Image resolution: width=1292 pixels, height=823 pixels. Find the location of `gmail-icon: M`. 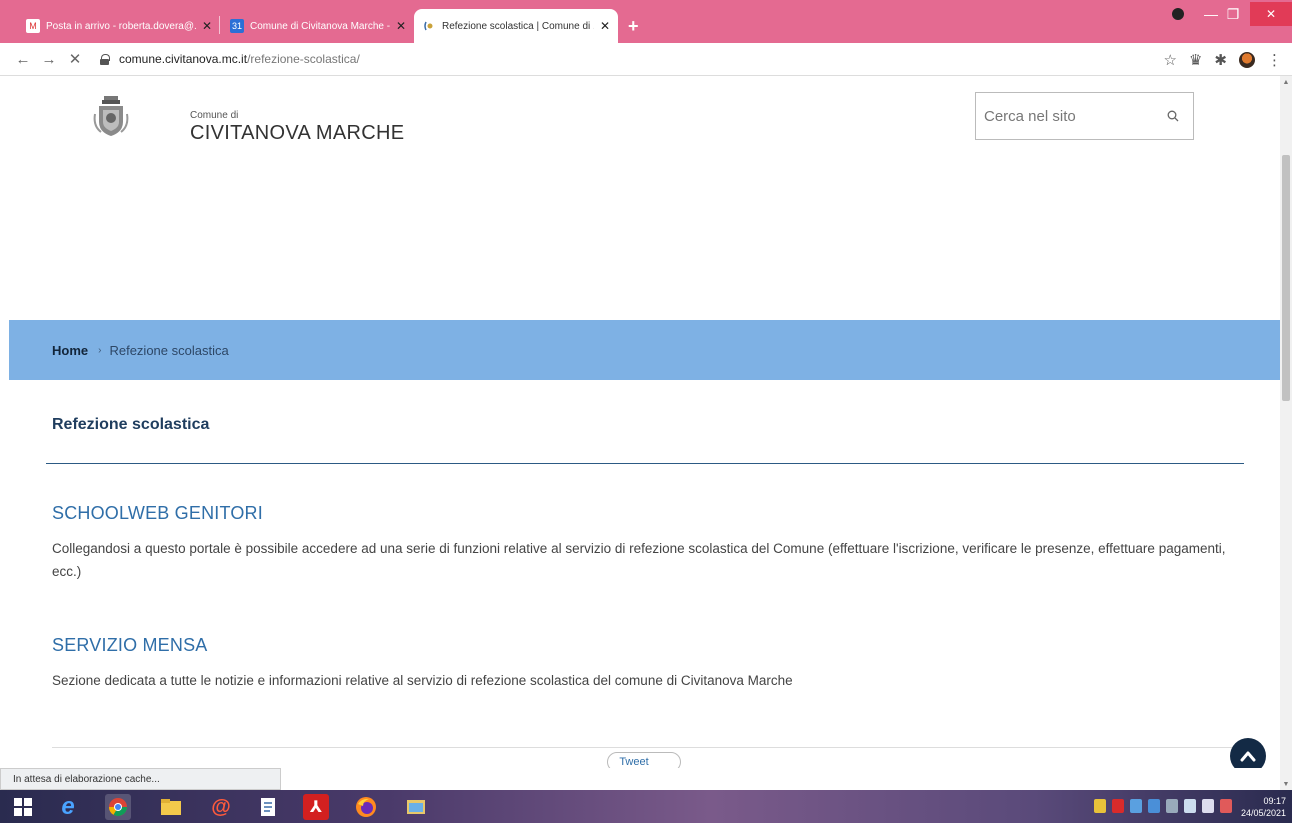

gmail-icon: M is located at coordinates (33, 26).